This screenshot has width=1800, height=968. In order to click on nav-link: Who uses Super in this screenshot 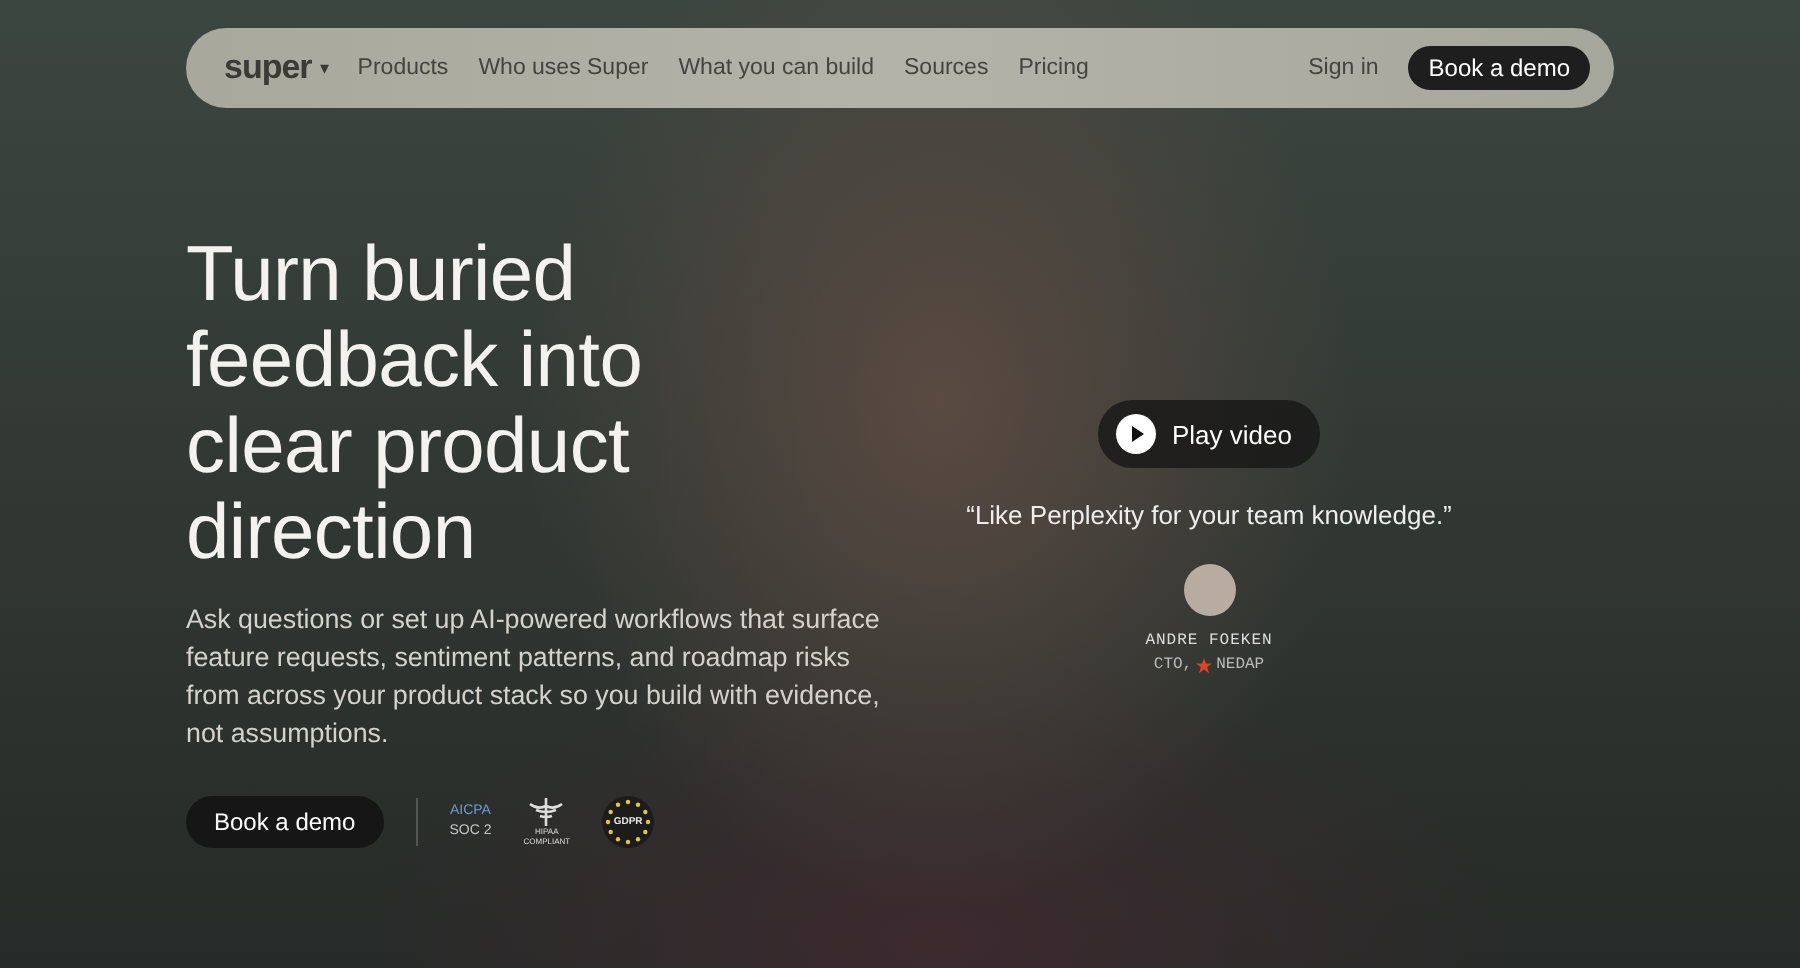, I will do `click(563, 68)`.